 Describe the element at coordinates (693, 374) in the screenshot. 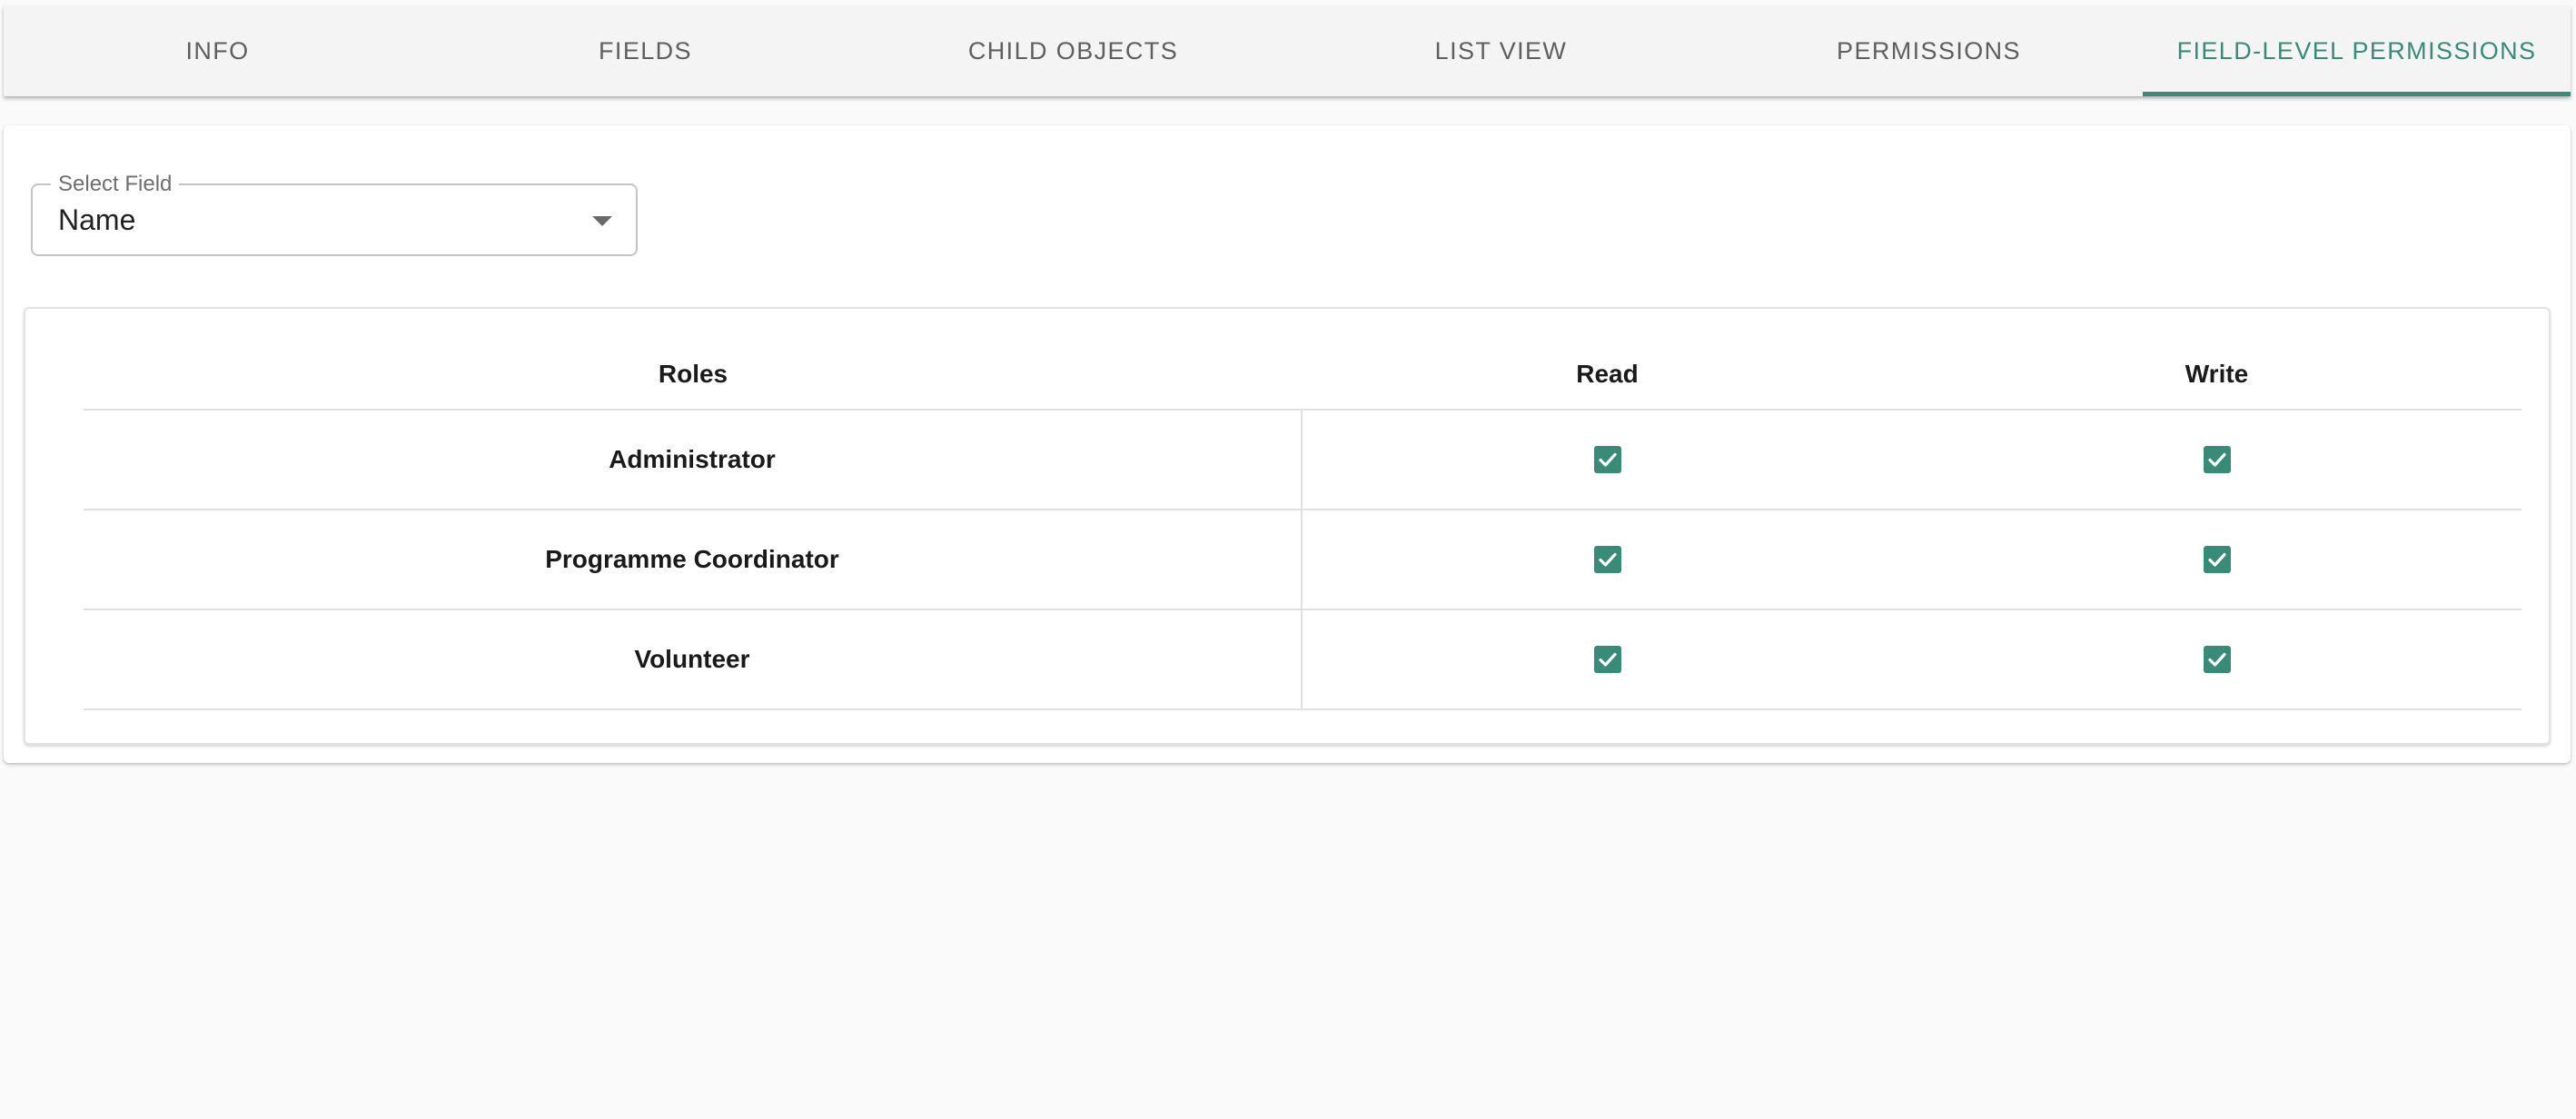

I see `roles-column-header: Roles` at that location.